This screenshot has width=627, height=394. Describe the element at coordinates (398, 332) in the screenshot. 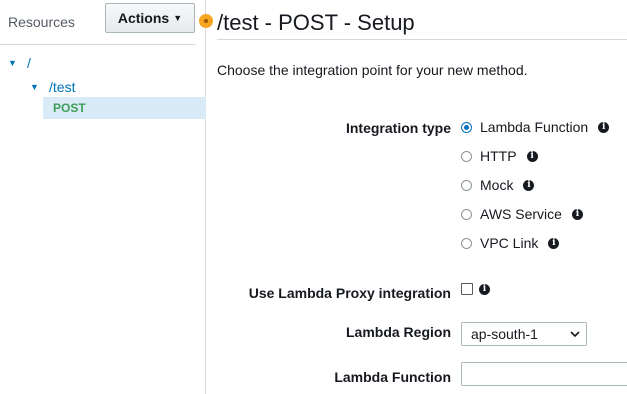

I see `lambda-region-label: Lambda Region` at that location.